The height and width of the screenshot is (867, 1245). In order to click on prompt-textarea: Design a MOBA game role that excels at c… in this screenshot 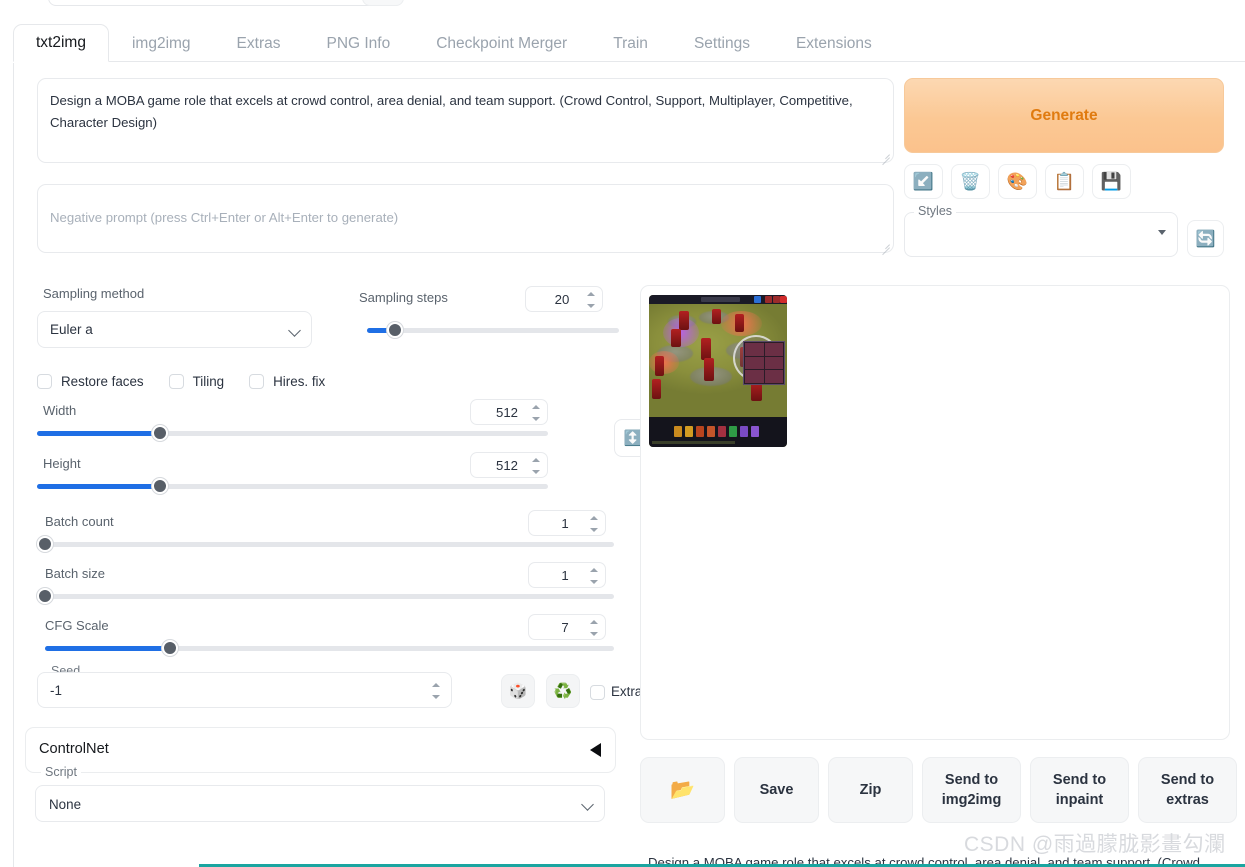, I will do `click(465, 122)`.